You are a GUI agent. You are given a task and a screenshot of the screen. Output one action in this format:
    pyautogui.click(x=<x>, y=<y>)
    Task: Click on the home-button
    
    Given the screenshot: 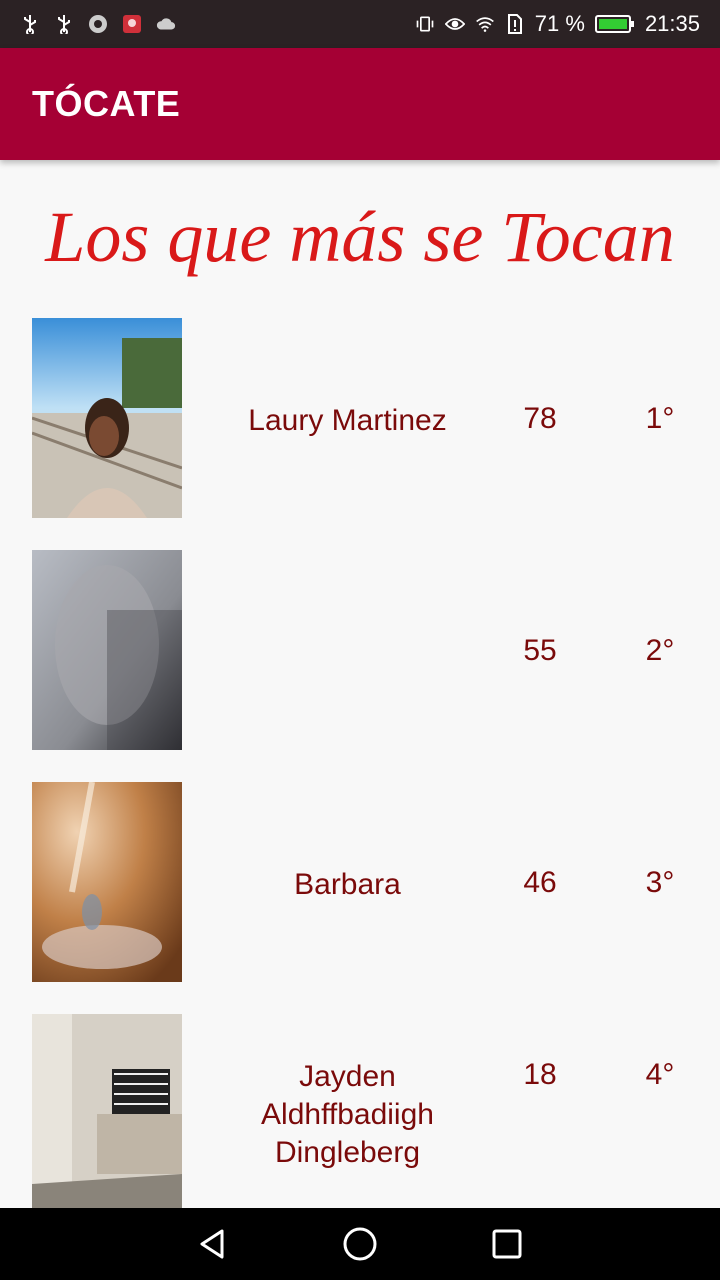 What is the action you would take?
    pyautogui.click(x=360, y=1244)
    